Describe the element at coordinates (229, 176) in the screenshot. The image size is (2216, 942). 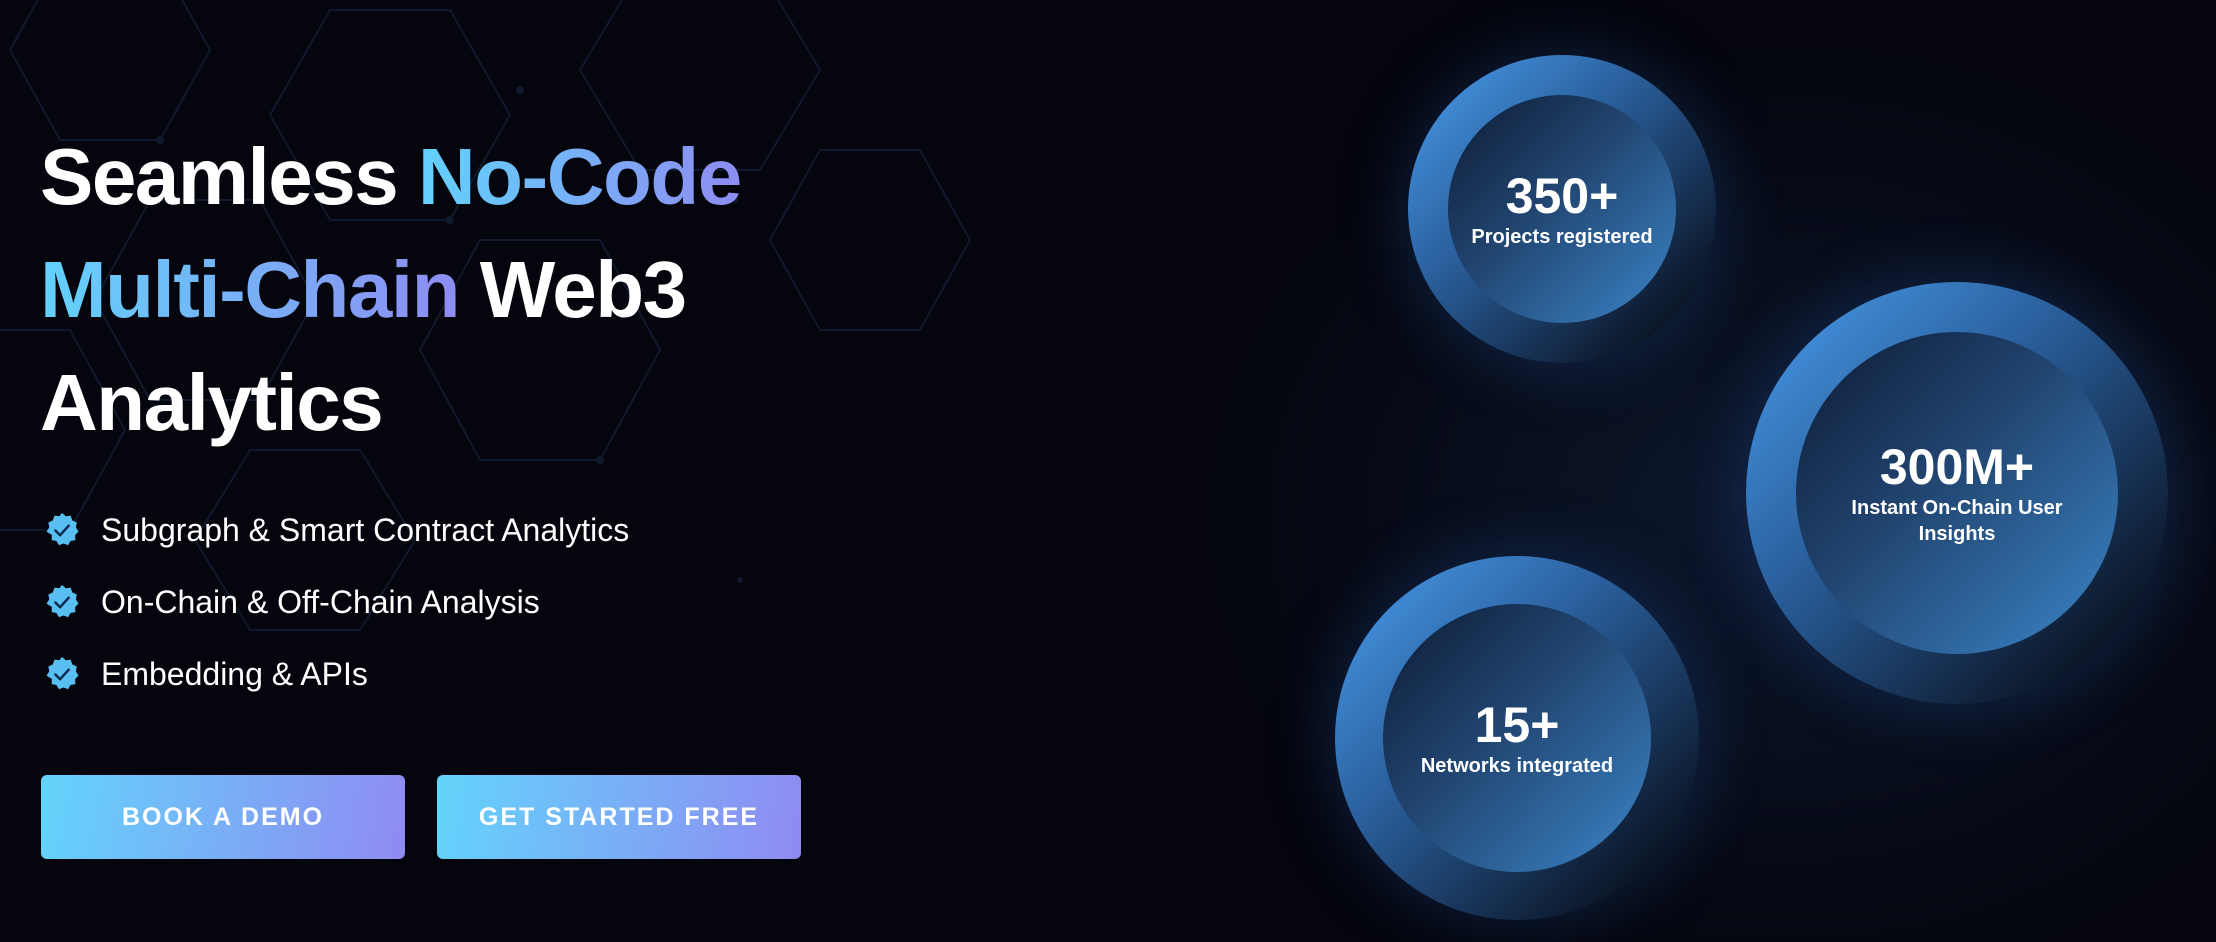
I see `headline-seamless: Seamless` at that location.